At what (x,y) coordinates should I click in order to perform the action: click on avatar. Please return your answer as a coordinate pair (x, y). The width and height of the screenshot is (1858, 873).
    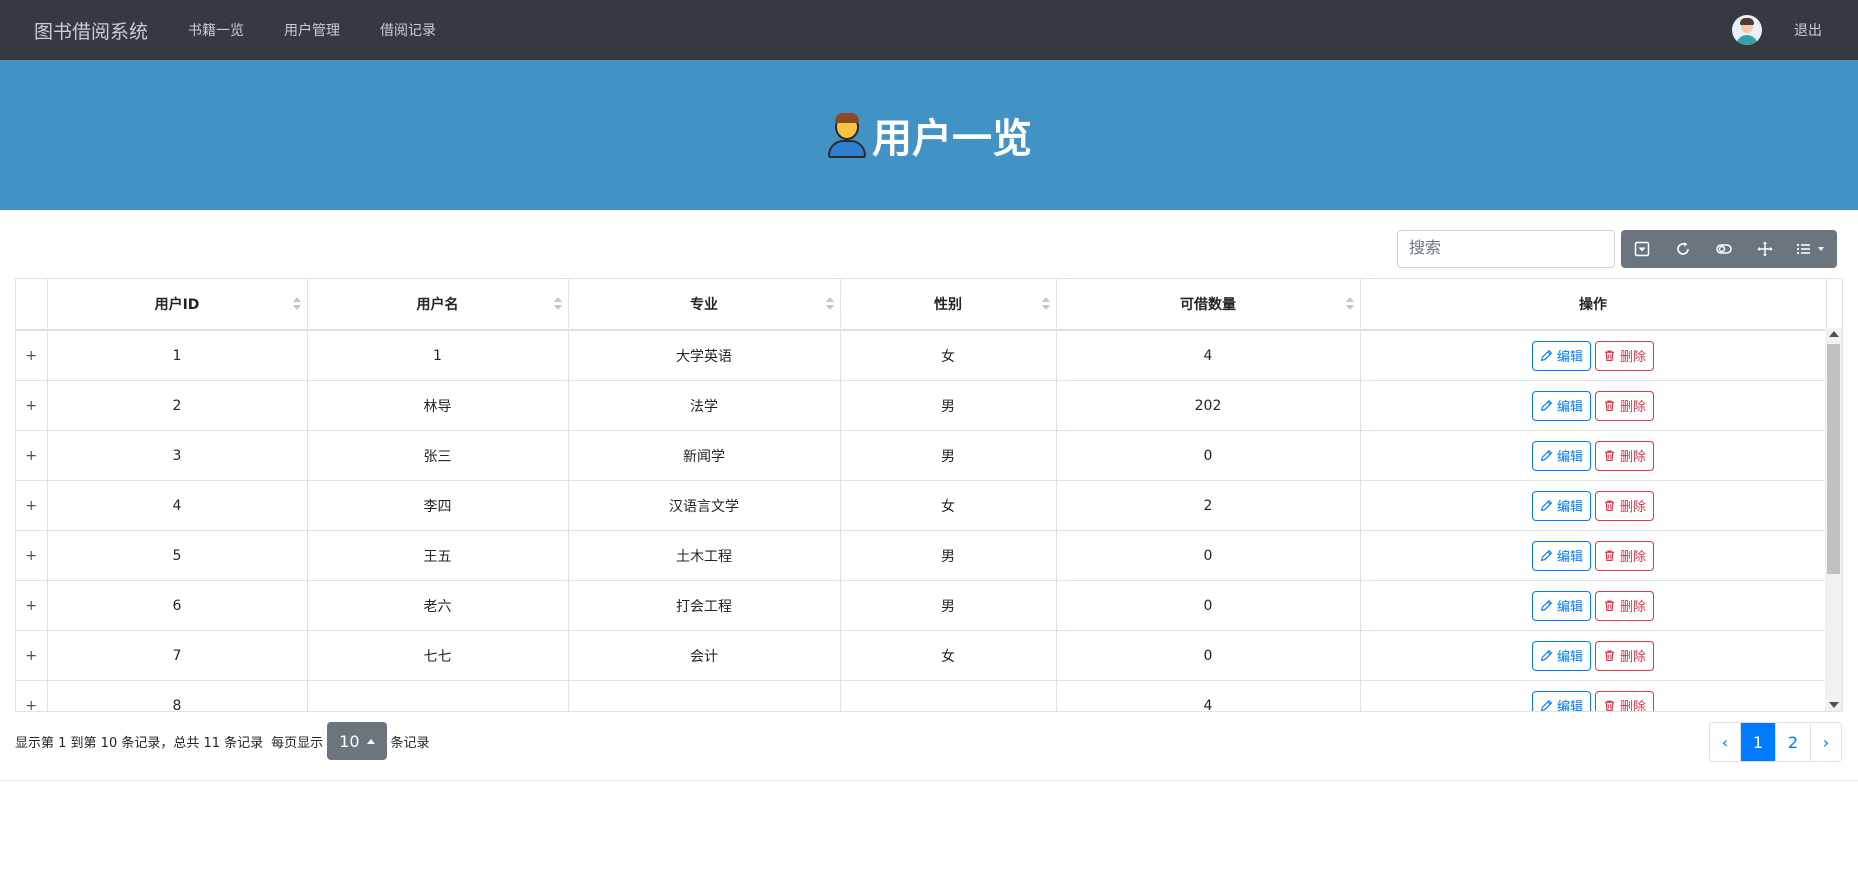
    Looking at the image, I should click on (1747, 30).